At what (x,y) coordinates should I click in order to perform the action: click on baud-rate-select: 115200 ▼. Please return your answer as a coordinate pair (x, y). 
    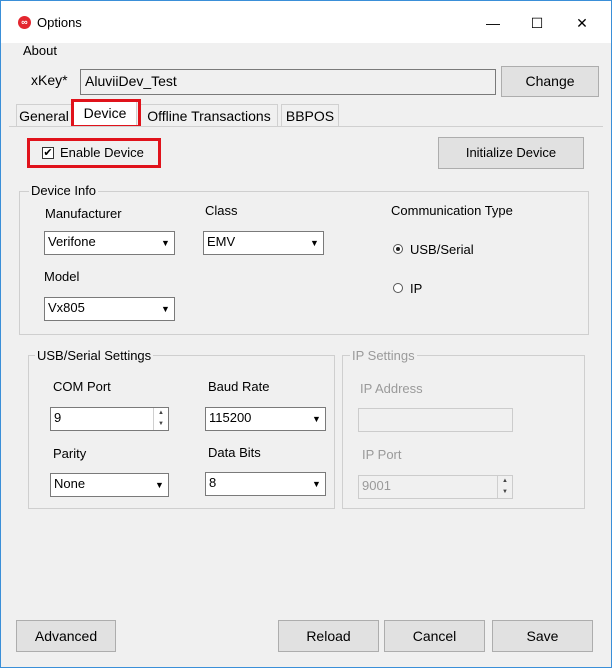
    Looking at the image, I should click on (265, 419).